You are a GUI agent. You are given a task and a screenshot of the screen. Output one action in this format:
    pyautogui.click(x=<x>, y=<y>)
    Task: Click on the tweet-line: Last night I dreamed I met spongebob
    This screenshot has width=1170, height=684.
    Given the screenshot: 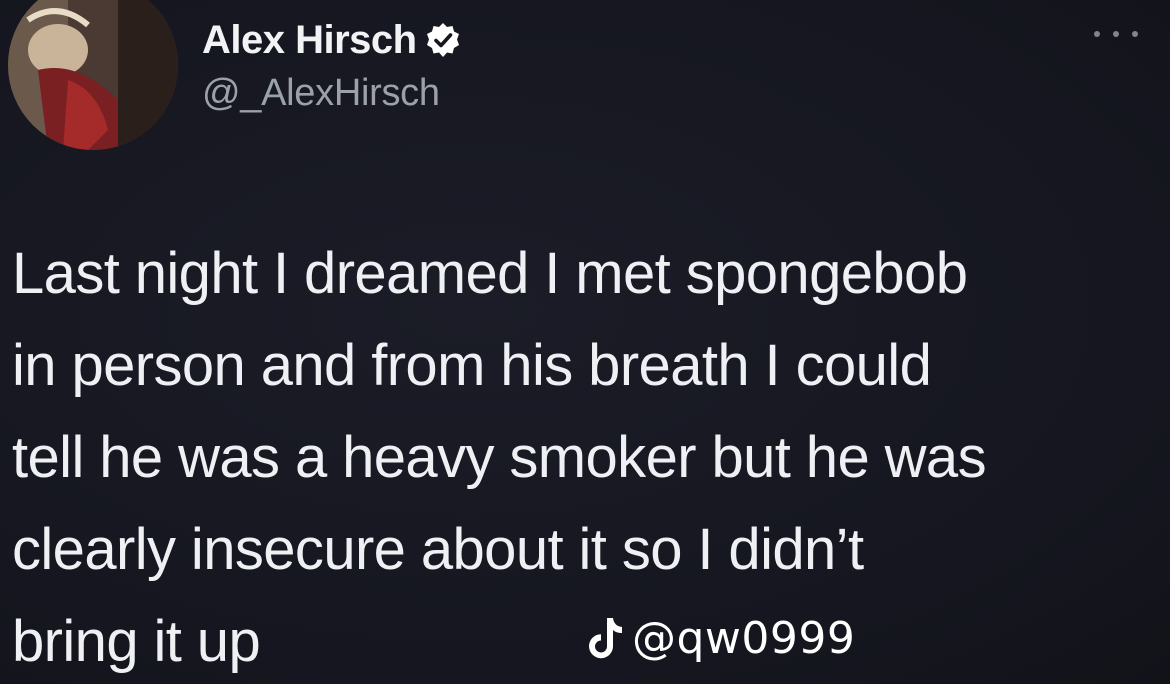 What is the action you would take?
    pyautogui.click(x=490, y=273)
    